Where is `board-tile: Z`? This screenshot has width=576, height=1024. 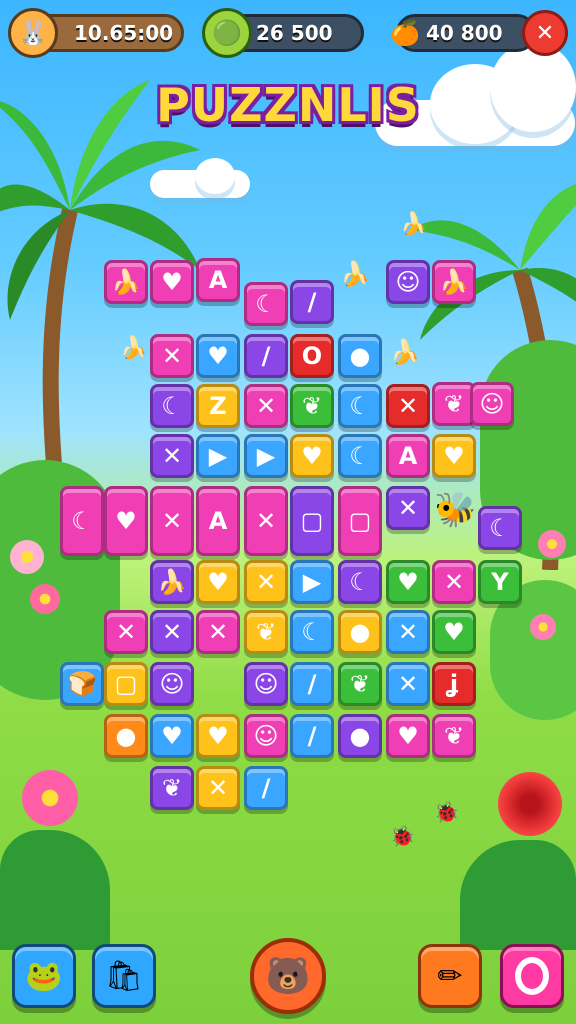 board-tile: Z is located at coordinates (218, 406).